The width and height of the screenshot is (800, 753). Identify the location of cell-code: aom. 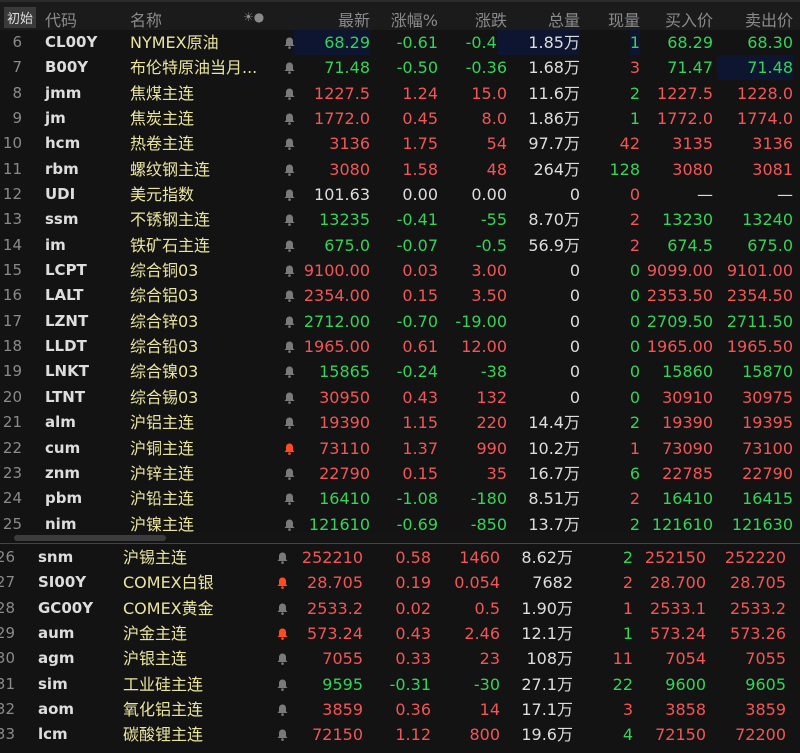
(56, 709).